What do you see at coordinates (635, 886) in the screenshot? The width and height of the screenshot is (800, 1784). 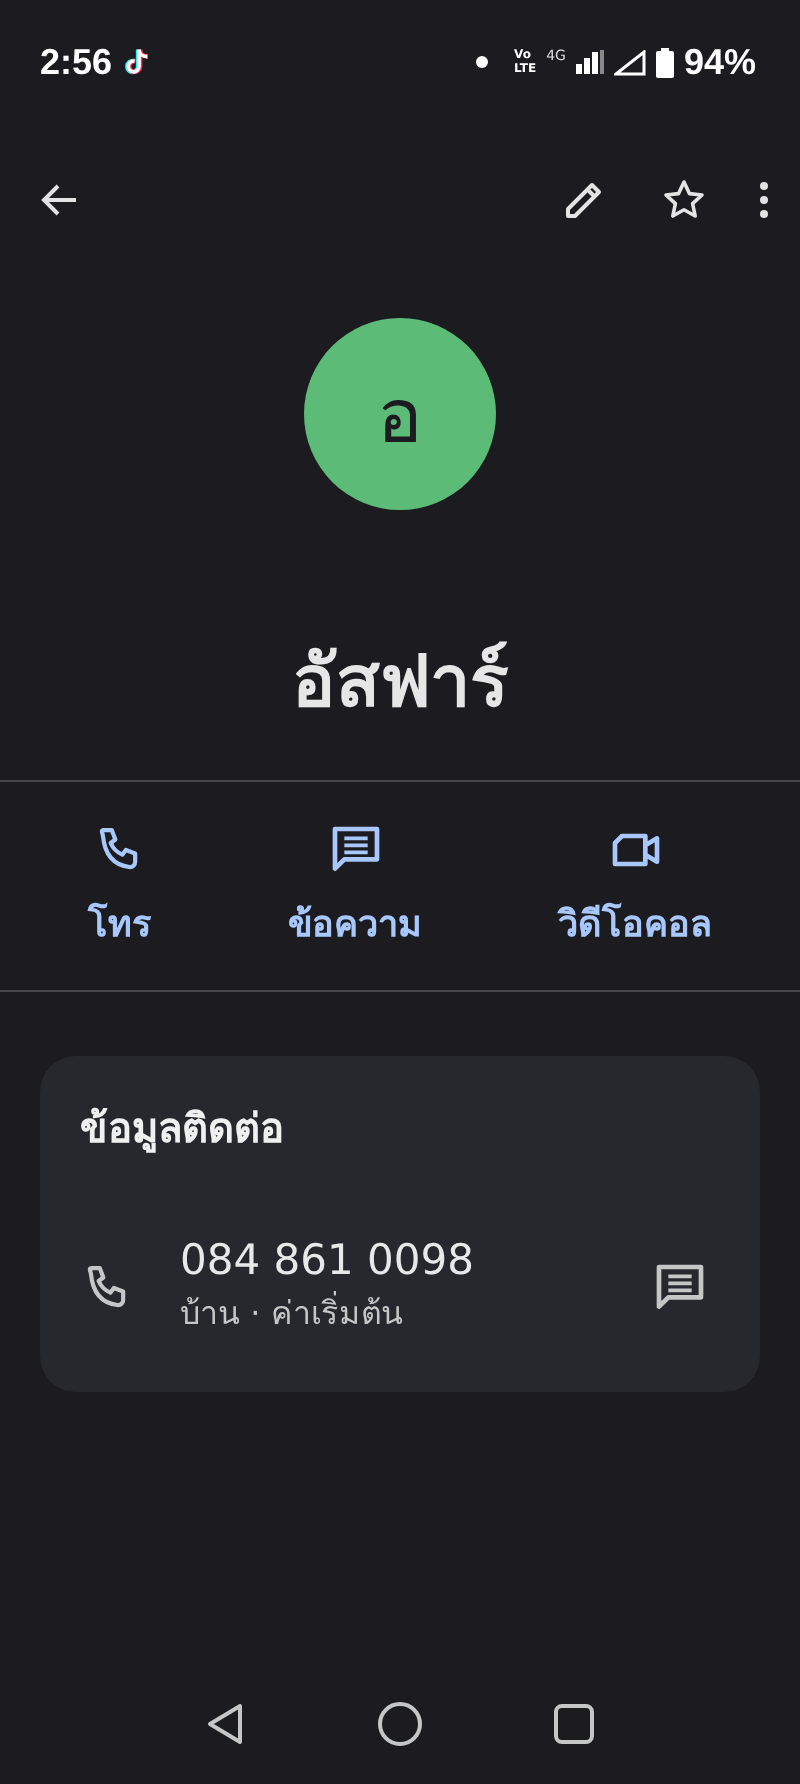 I see `video-action: วิดีโอคอล` at bounding box center [635, 886].